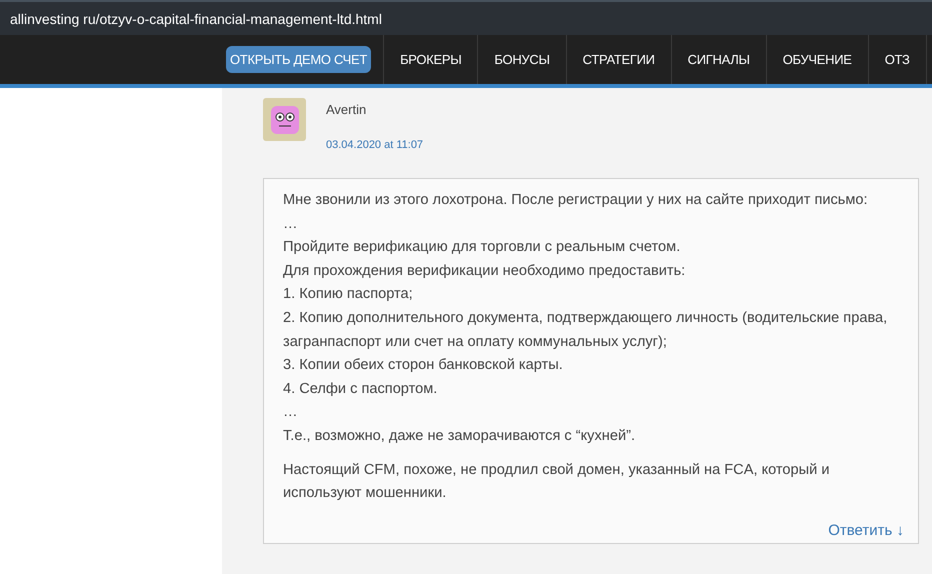 Image resolution: width=932 pixels, height=574 pixels. What do you see at coordinates (619, 59) in the screenshot?
I see `nav-link: СТРАТЕГИИ` at bounding box center [619, 59].